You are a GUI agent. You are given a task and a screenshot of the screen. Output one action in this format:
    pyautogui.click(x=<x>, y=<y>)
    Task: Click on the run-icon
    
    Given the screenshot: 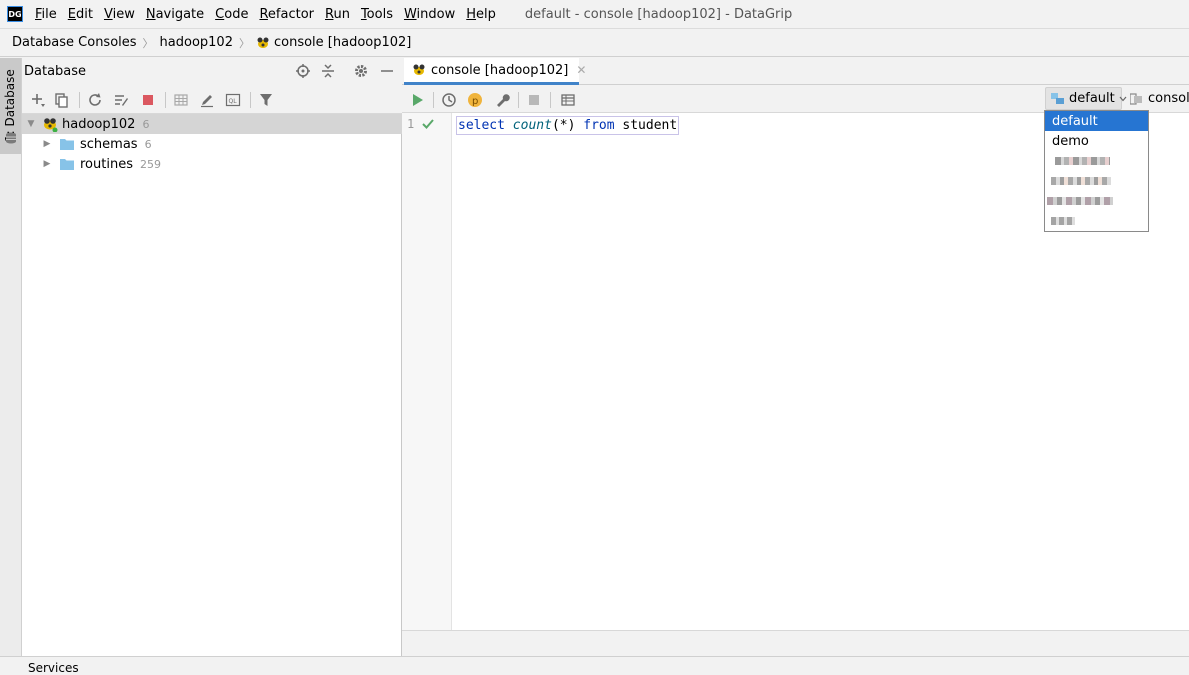 What is the action you would take?
    pyautogui.click(x=417, y=100)
    